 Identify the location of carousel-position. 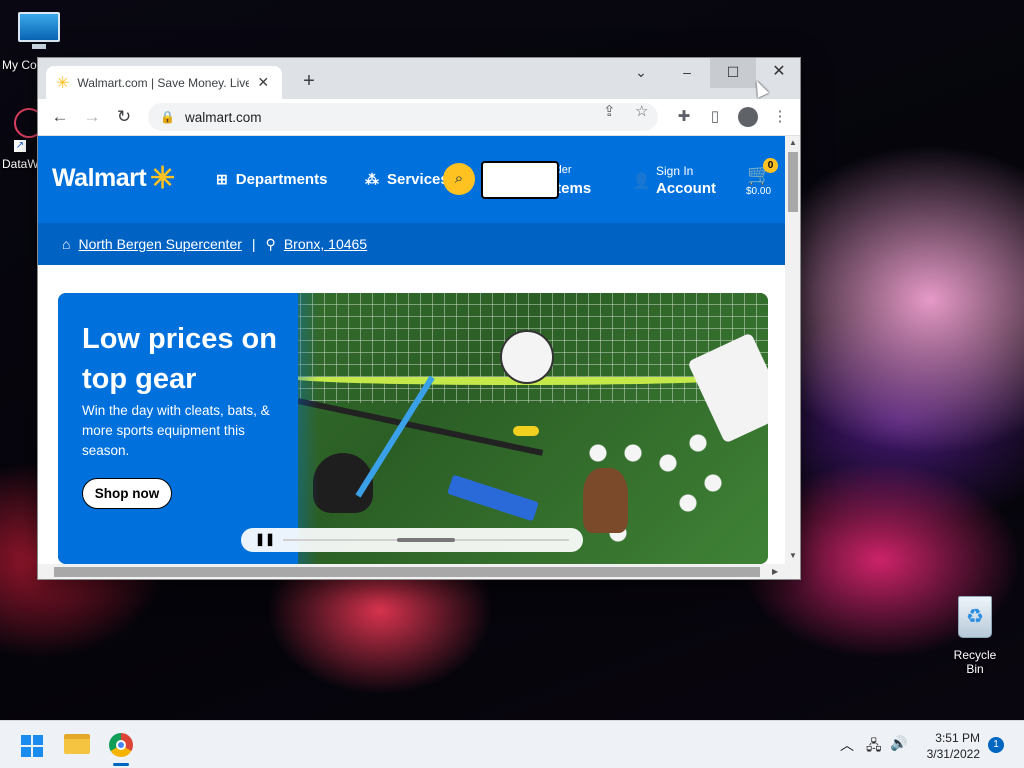
(426, 540).